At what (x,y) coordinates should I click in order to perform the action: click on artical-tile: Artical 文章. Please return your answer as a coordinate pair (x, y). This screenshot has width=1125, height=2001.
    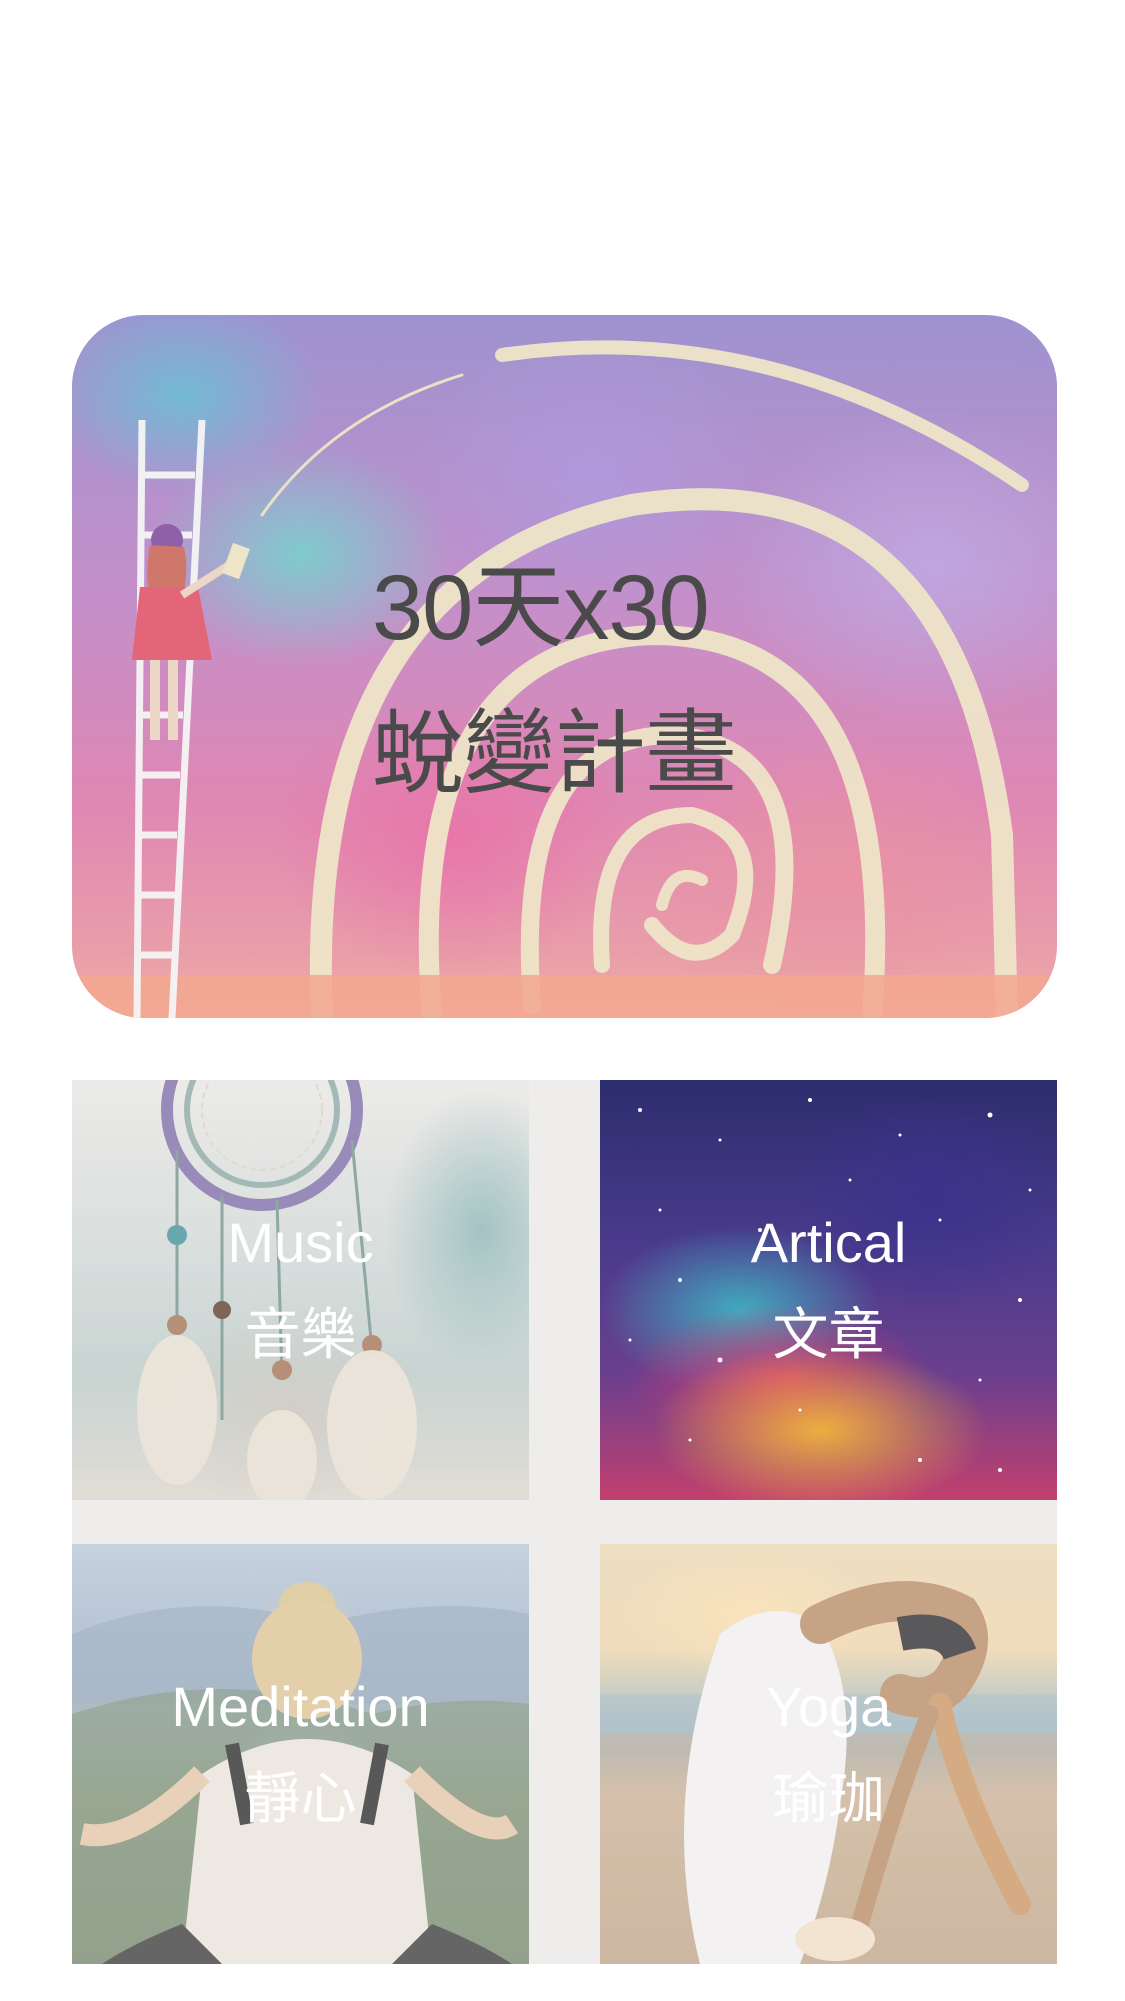
    Looking at the image, I should click on (828, 1290).